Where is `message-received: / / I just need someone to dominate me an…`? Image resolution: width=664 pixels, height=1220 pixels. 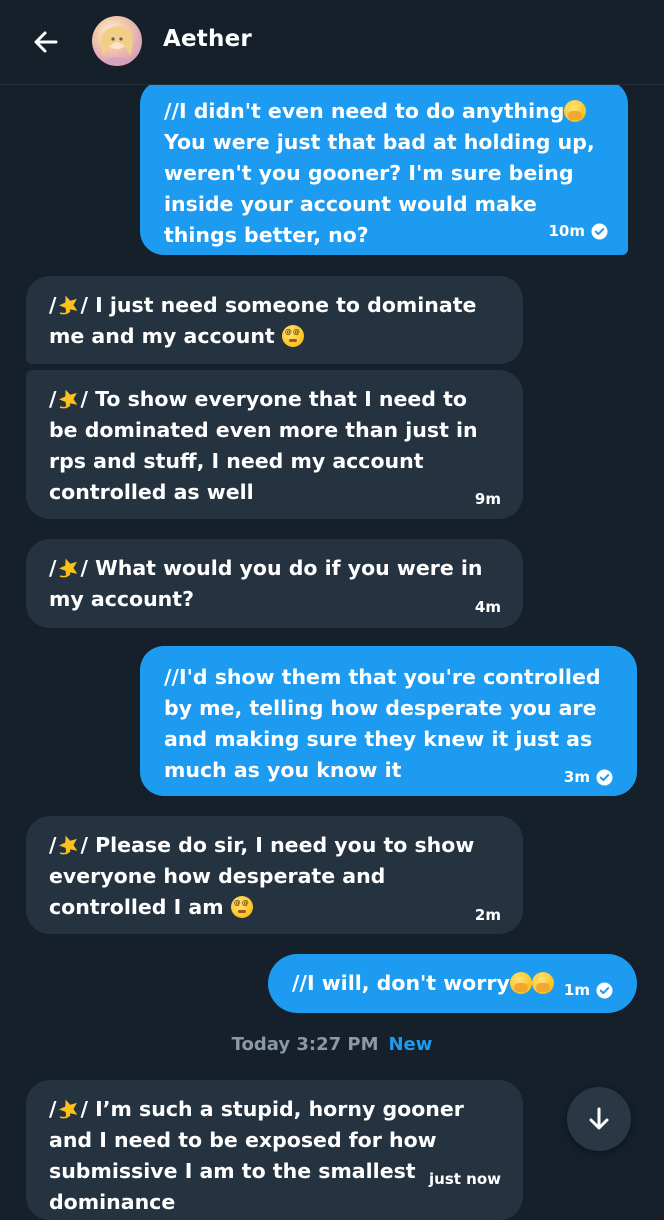 message-received: / / I just need someone to dominate me an… is located at coordinates (274, 320).